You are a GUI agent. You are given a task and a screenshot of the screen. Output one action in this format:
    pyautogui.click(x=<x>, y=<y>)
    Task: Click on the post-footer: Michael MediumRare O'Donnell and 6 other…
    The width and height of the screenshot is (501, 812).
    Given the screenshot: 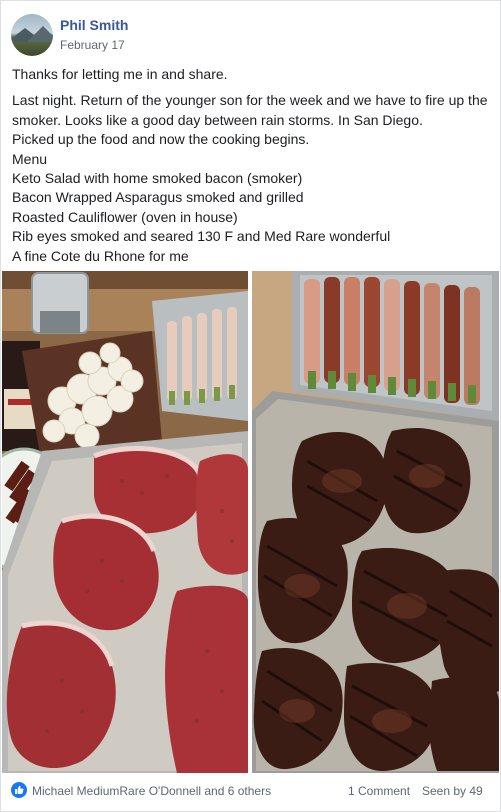 What is the action you would take?
    pyautogui.click(x=251, y=792)
    